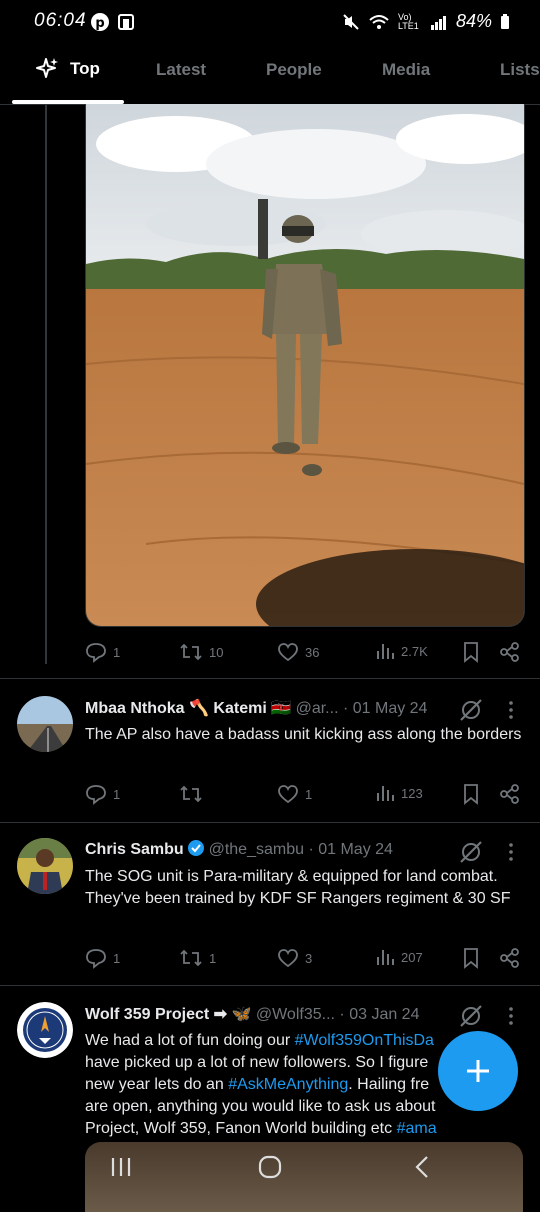 The width and height of the screenshot is (540, 1212). Describe the element at coordinates (47, 68) in the screenshot. I see `sparkle-icon` at that location.